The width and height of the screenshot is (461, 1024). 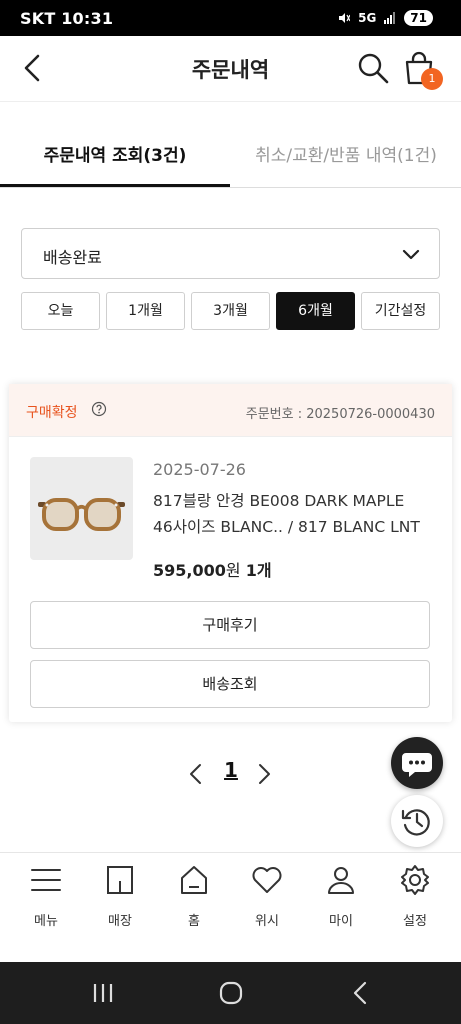 I want to click on page-title: 주문내역, so click(x=230, y=70).